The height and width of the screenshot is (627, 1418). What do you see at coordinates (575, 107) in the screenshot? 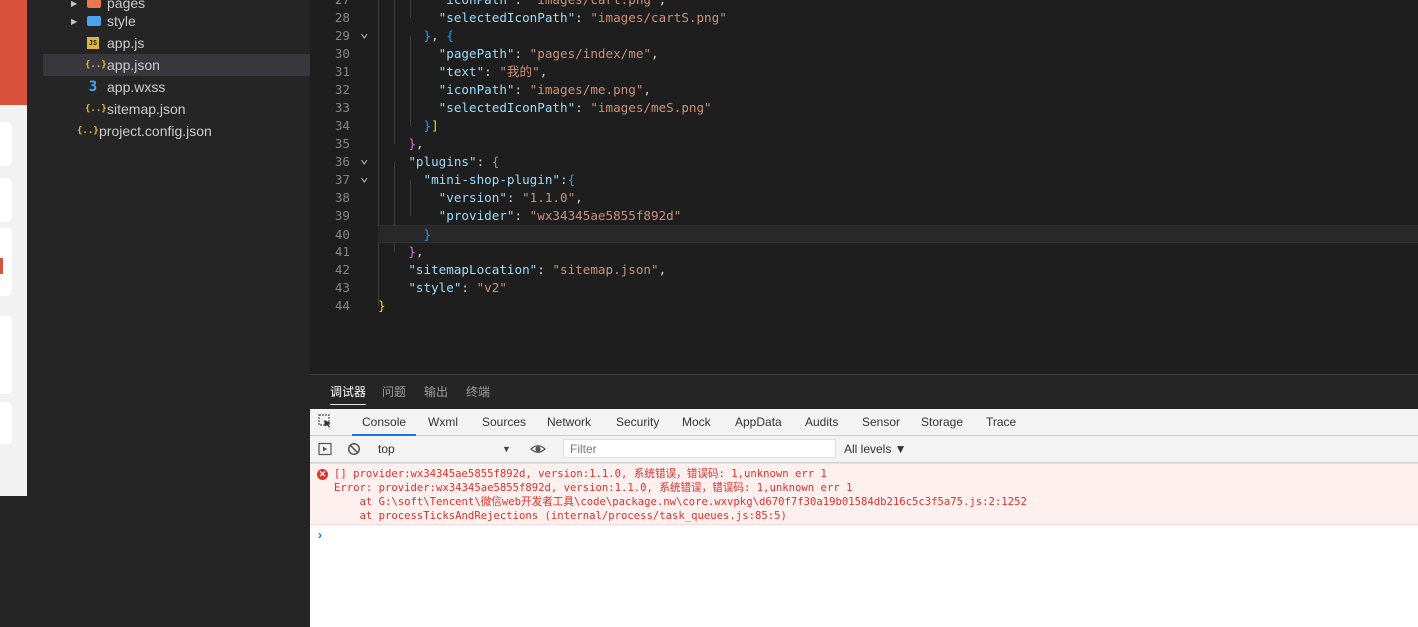
I see `code-text: "selectedIconPath": "images/meS.png"` at bounding box center [575, 107].